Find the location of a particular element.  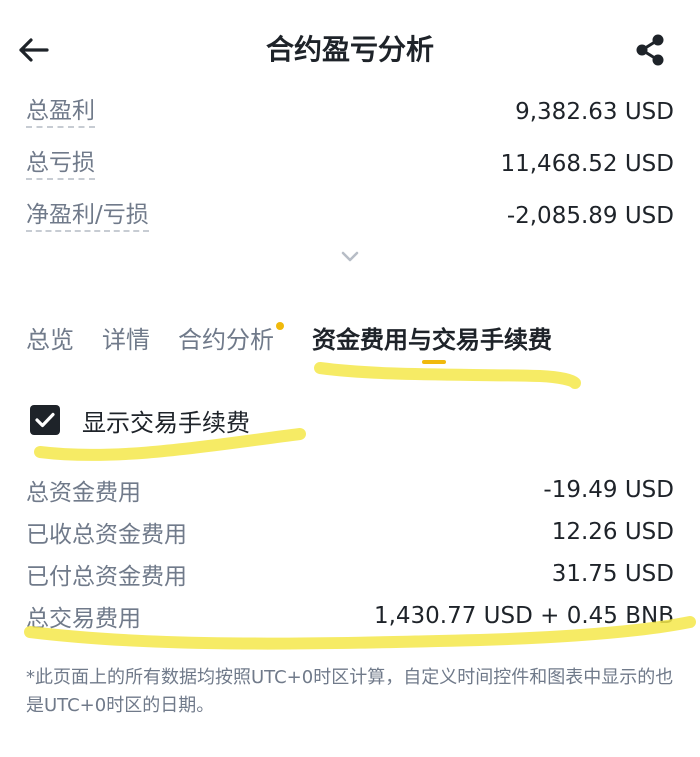

summary-row-net-pnl: 净盈利/亏损 -2,085.89 USD is located at coordinates (350, 216).